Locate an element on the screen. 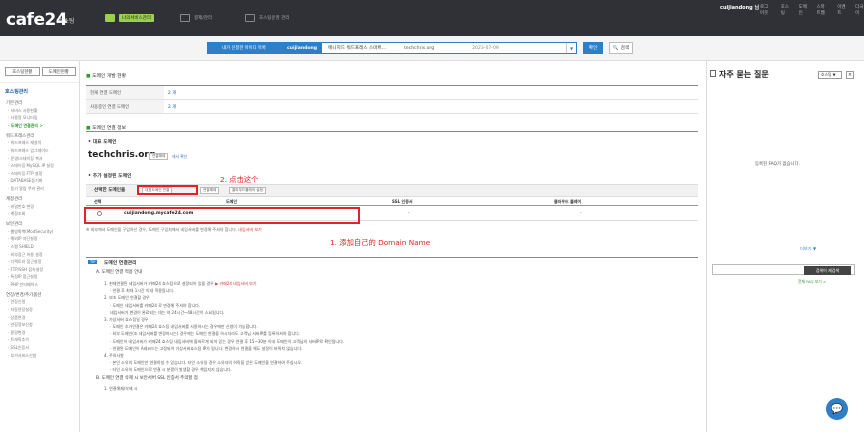 The height and width of the screenshot is (432, 864). confirm-button: 확인 is located at coordinates (593, 48).